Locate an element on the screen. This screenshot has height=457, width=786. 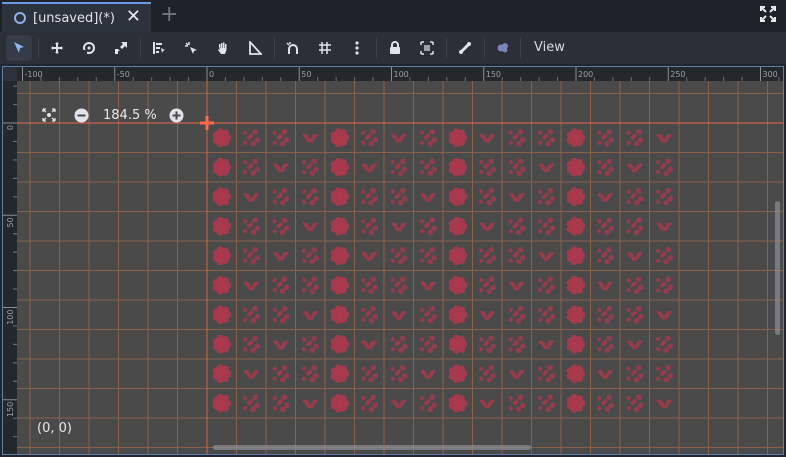
bone-tool-button is located at coordinates (465, 48).